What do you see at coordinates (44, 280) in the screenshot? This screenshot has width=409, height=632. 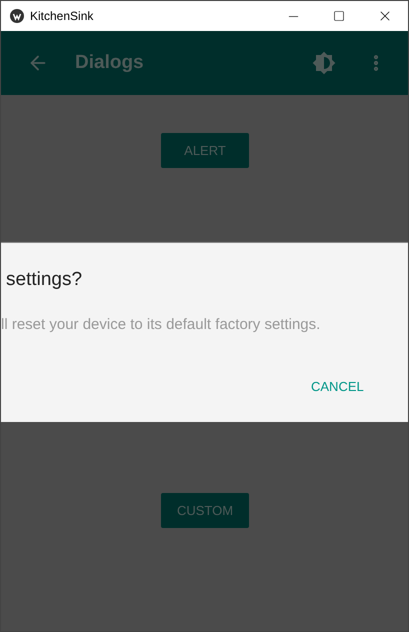 I see `dialog-title: settings?` at bounding box center [44, 280].